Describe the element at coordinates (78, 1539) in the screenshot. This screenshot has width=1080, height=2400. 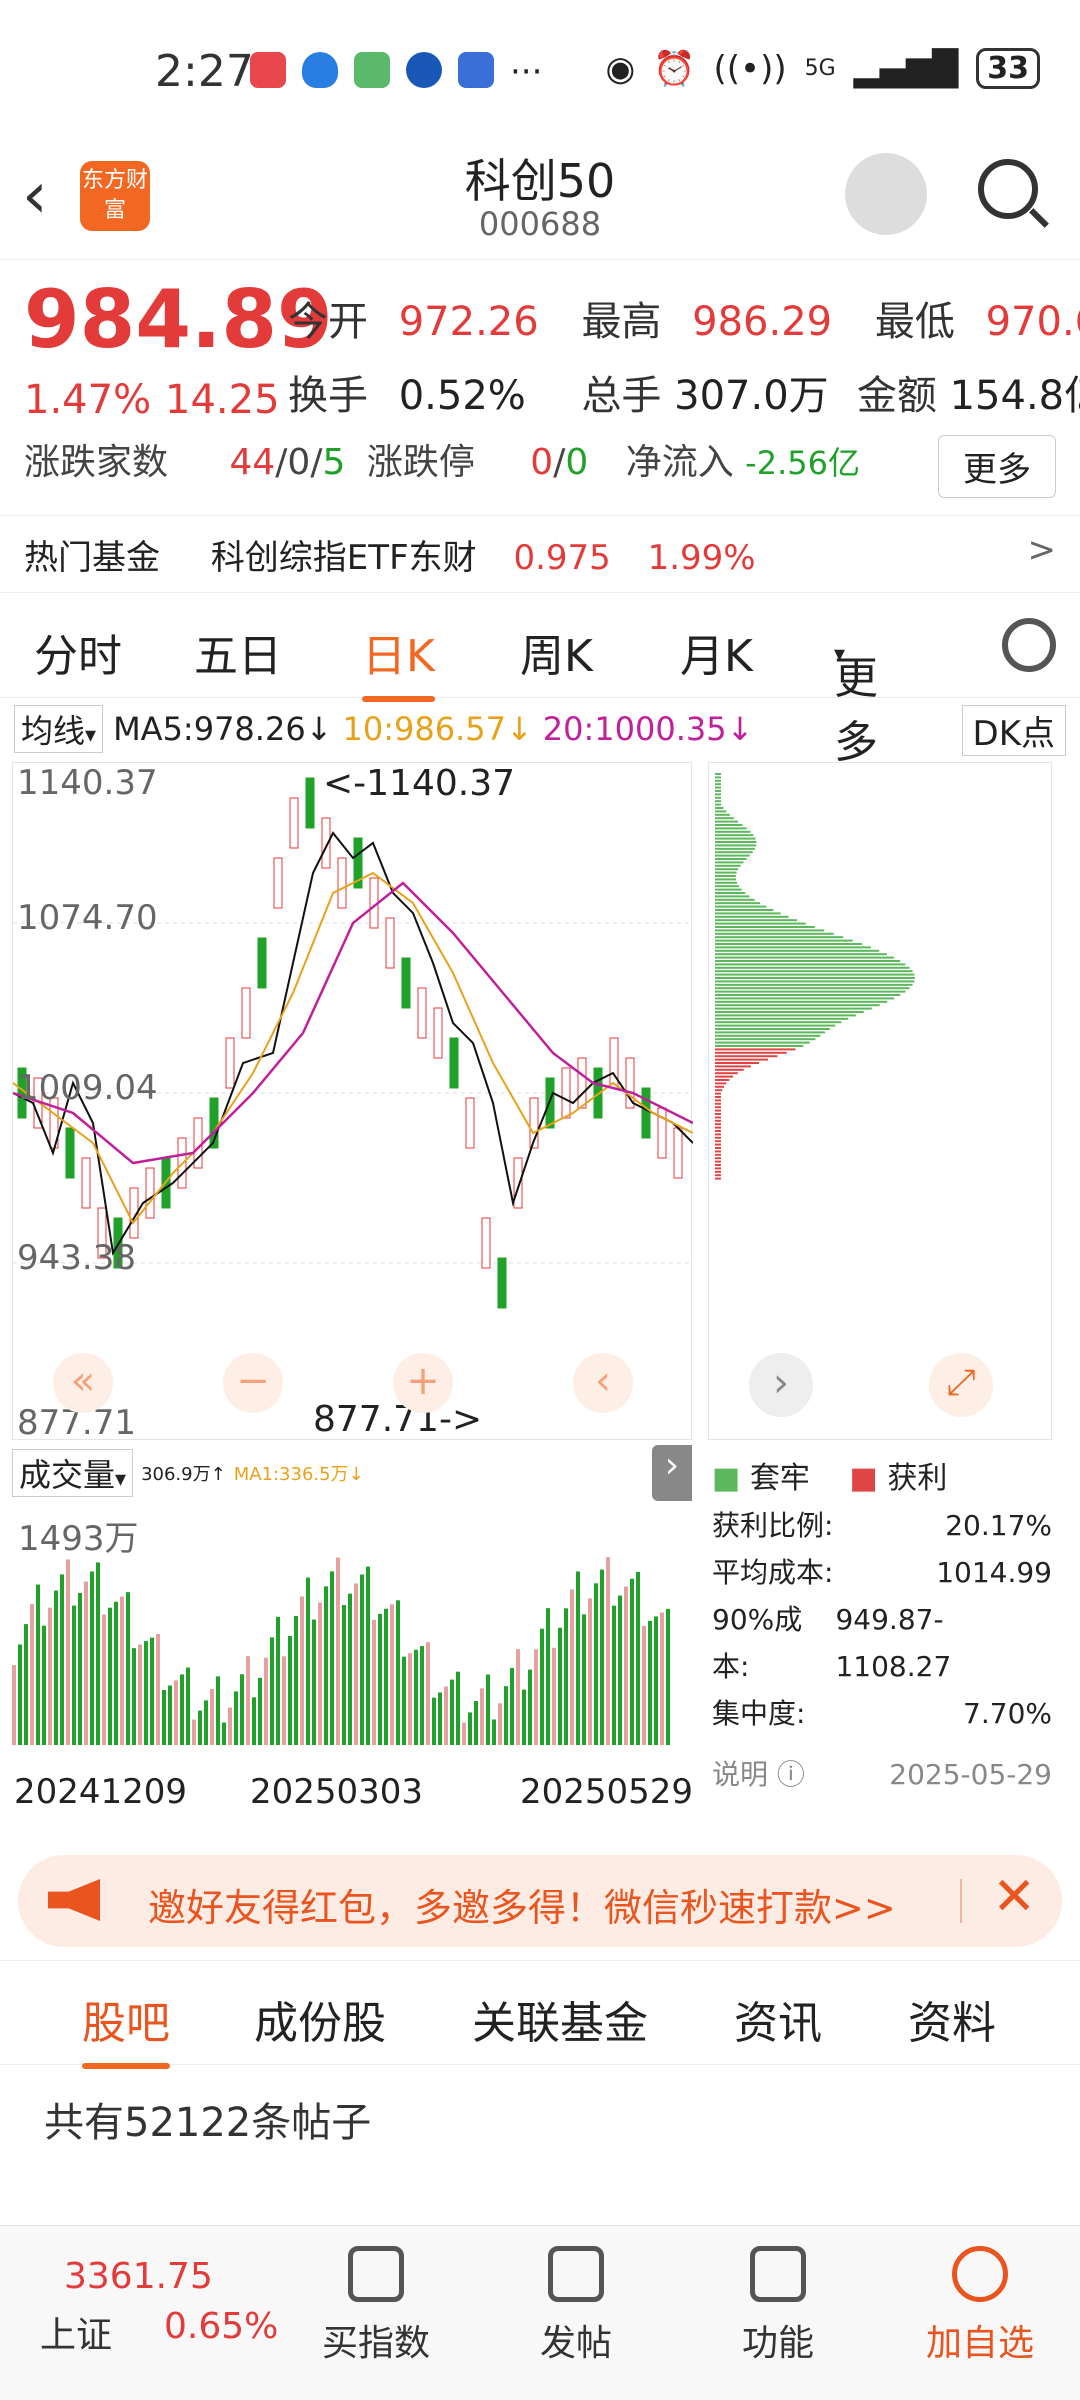
I see `volume-max-label: 1493万` at that location.